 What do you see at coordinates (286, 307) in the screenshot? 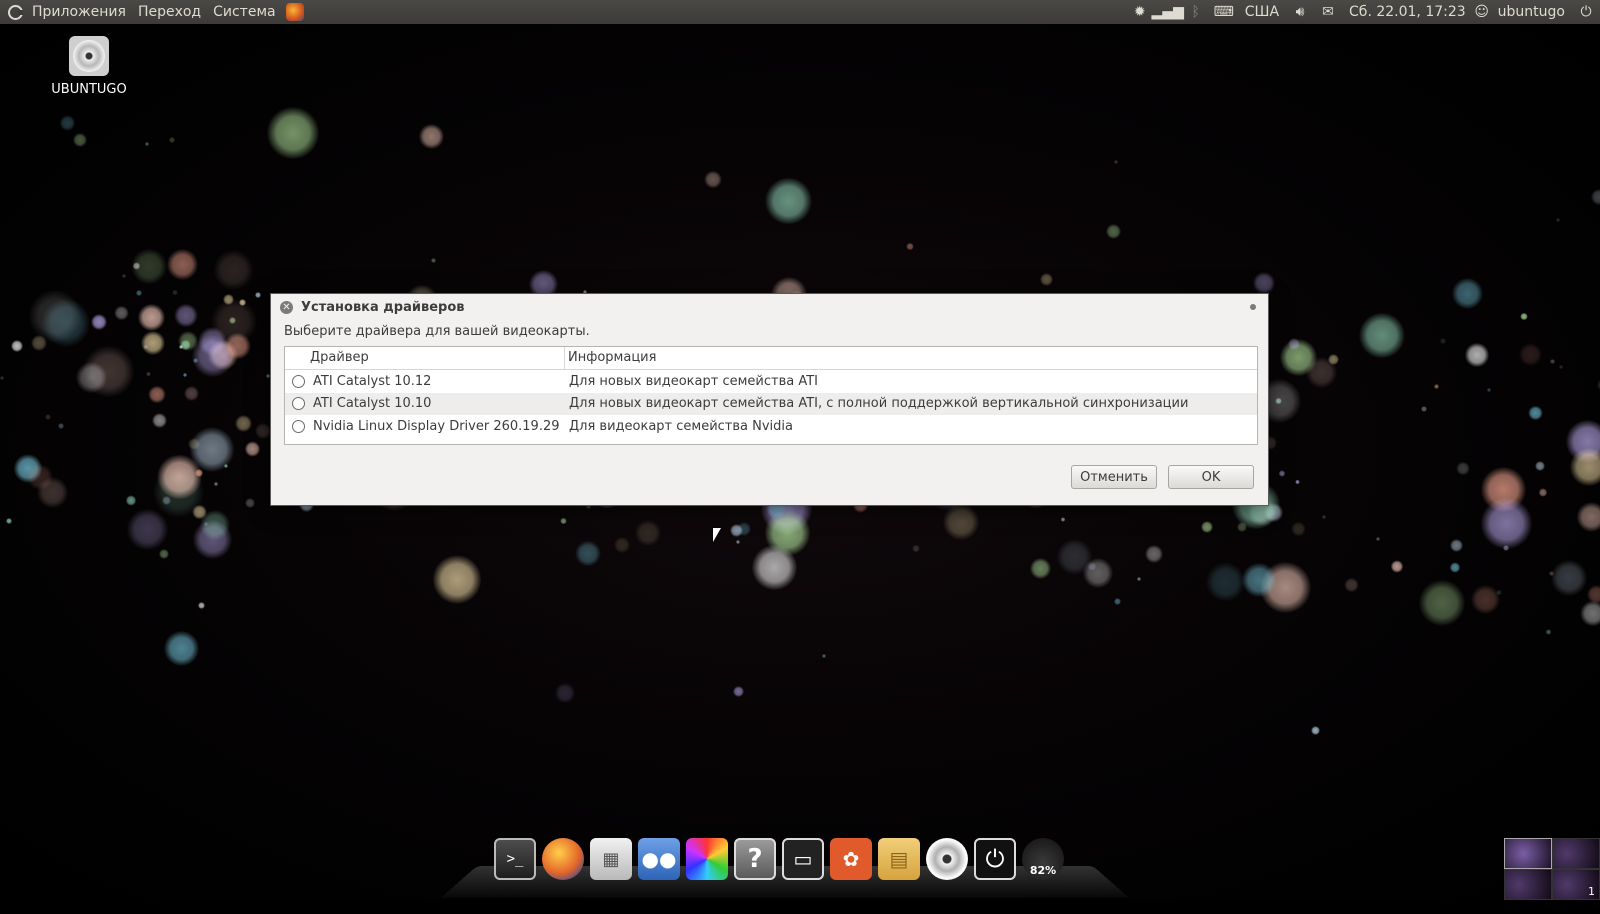
I see `close-icon: ✕` at bounding box center [286, 307].